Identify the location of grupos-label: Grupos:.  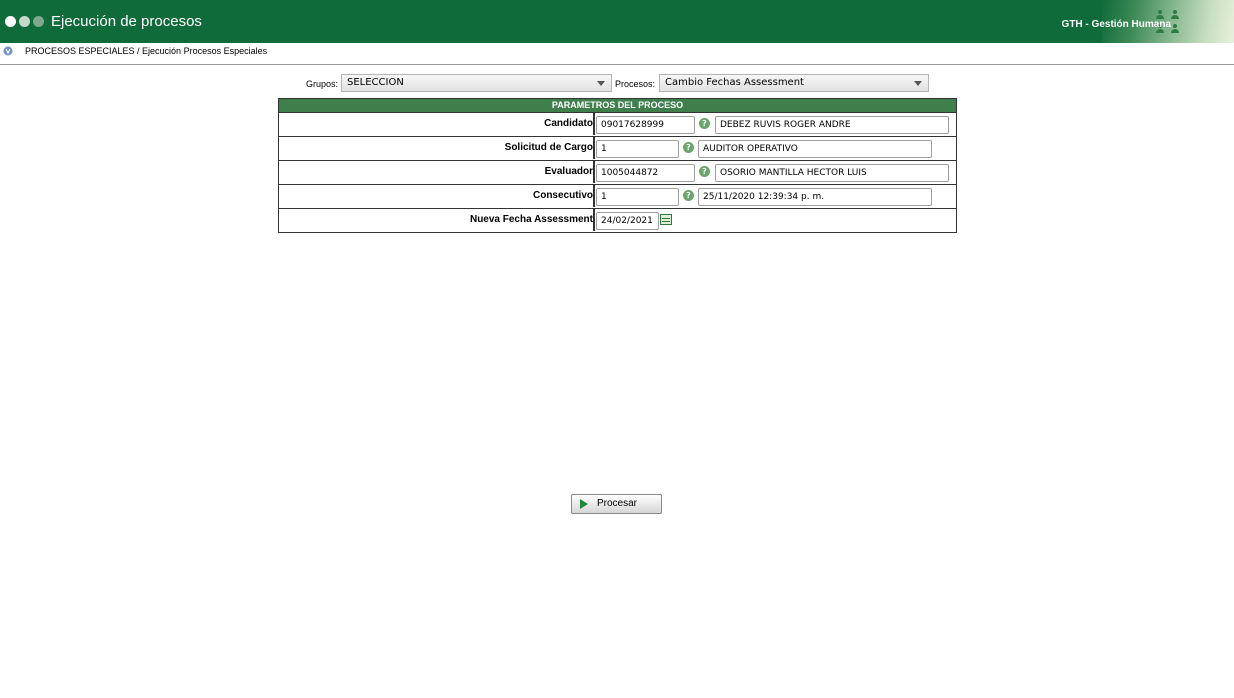
(322, 84).